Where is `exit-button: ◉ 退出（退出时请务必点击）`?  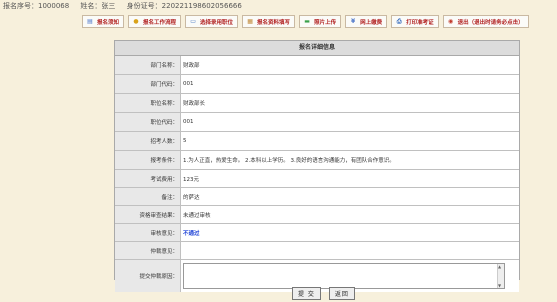 exit-button: ◉ 退出（退出时请务必点击） is located at coordinates (485, 21).